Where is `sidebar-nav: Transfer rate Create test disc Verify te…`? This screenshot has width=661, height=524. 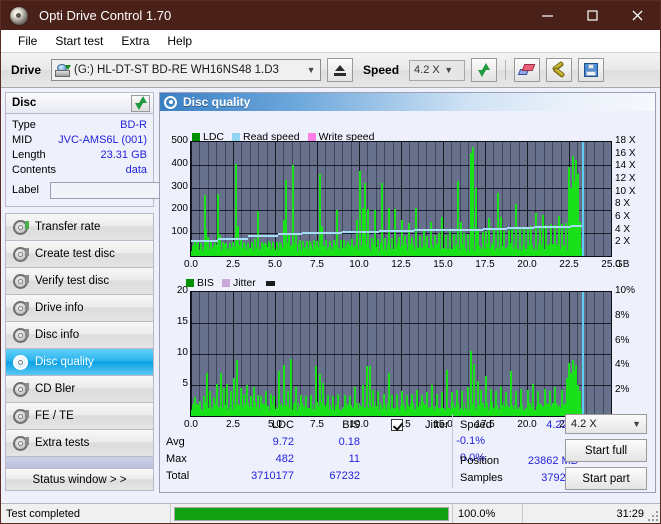
sidebar-nav: Transfer rate Create test disc Verify te… is located at coordinates (79, 341).